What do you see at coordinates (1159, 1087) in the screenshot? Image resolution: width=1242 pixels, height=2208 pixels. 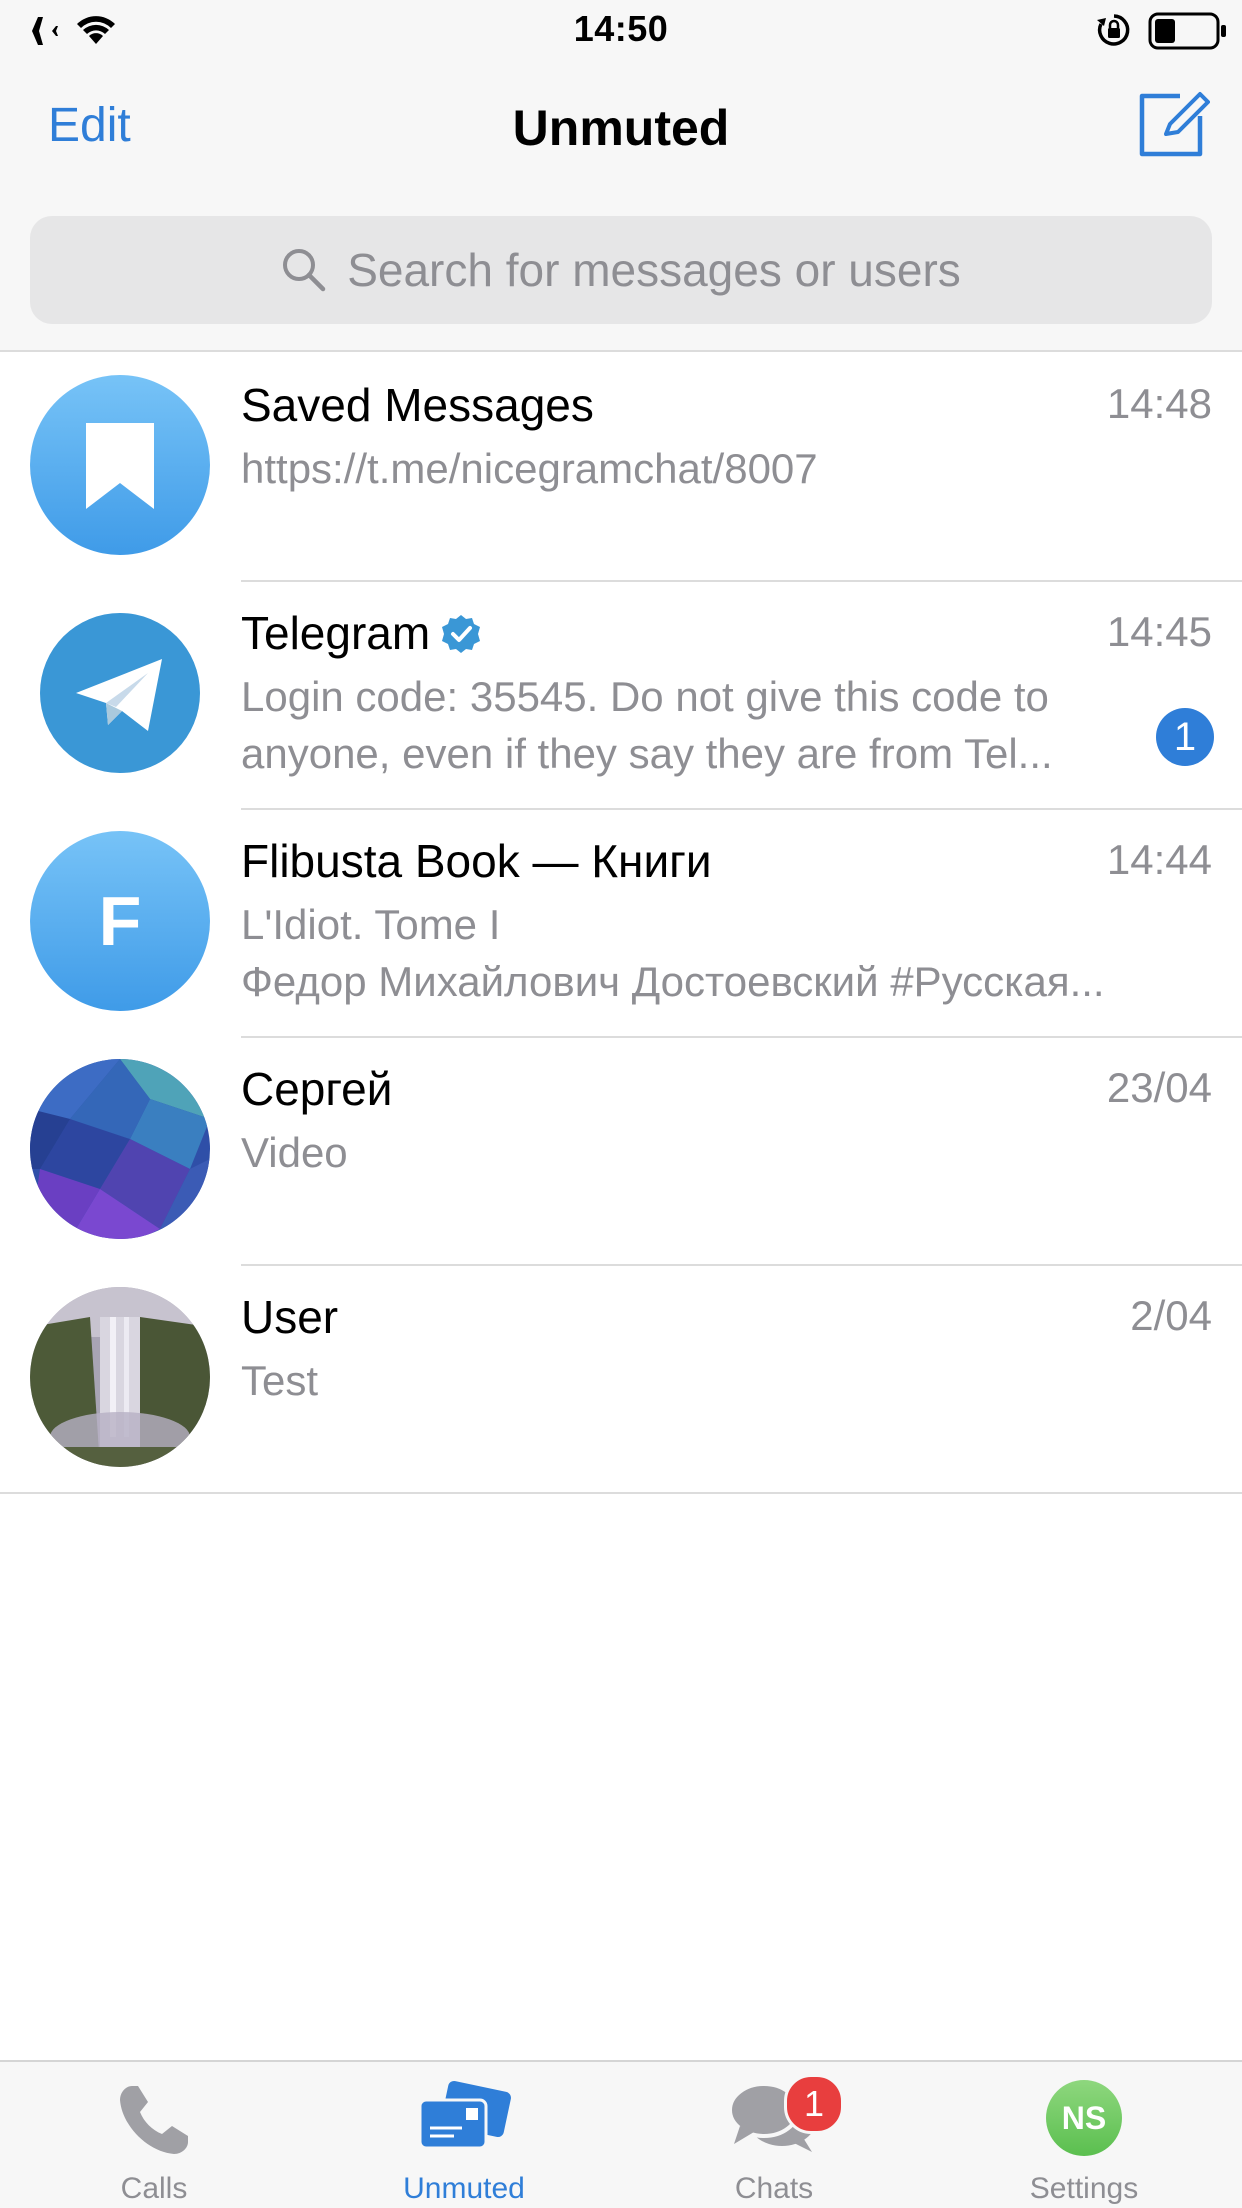 I see `chat-time: 23/04` at bounding box center [1159, 1087].